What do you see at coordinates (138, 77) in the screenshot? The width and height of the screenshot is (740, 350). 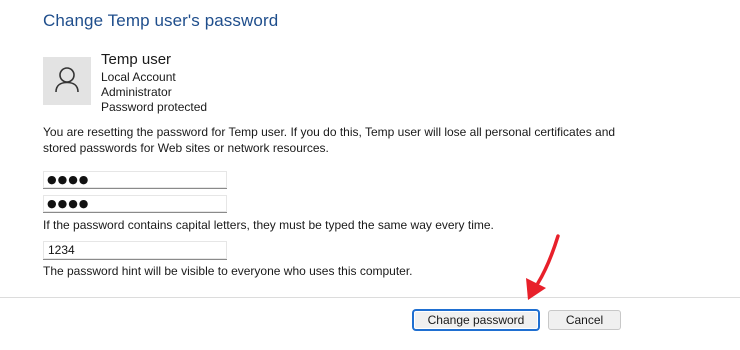 I see `account-type: Local Account` at bounding box center [138, 77].